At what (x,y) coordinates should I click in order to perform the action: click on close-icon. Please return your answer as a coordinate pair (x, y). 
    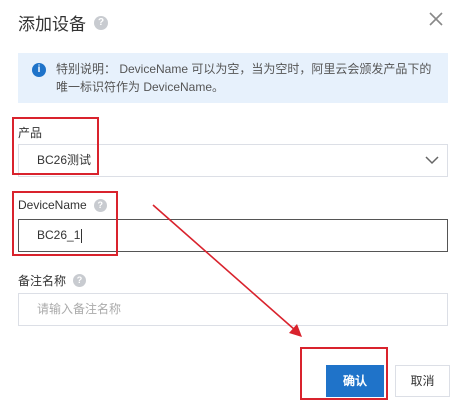
    Looking at the image, I should click on (436, 19).